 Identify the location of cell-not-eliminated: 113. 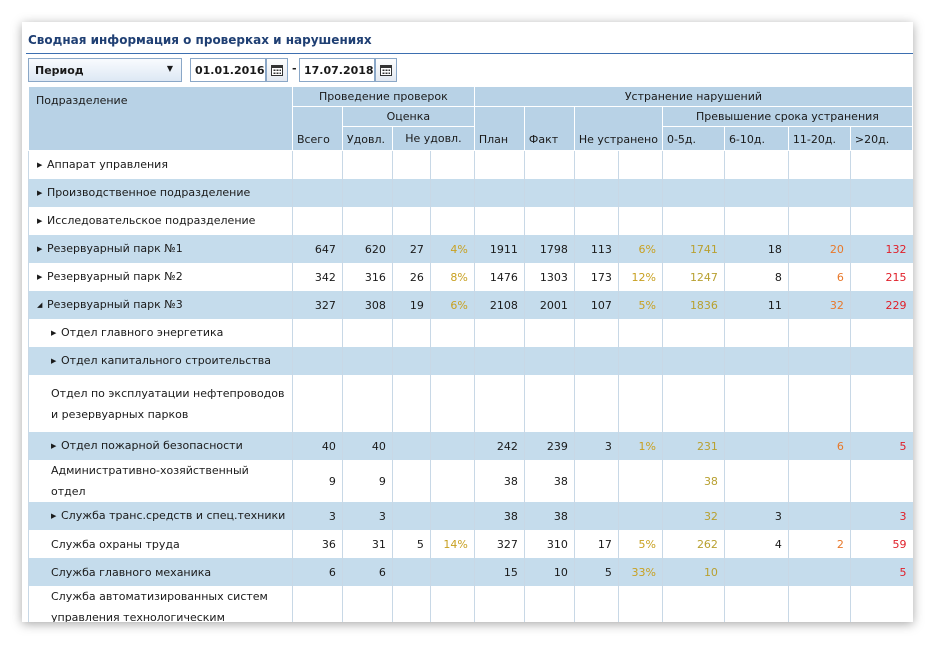
(596, 249).